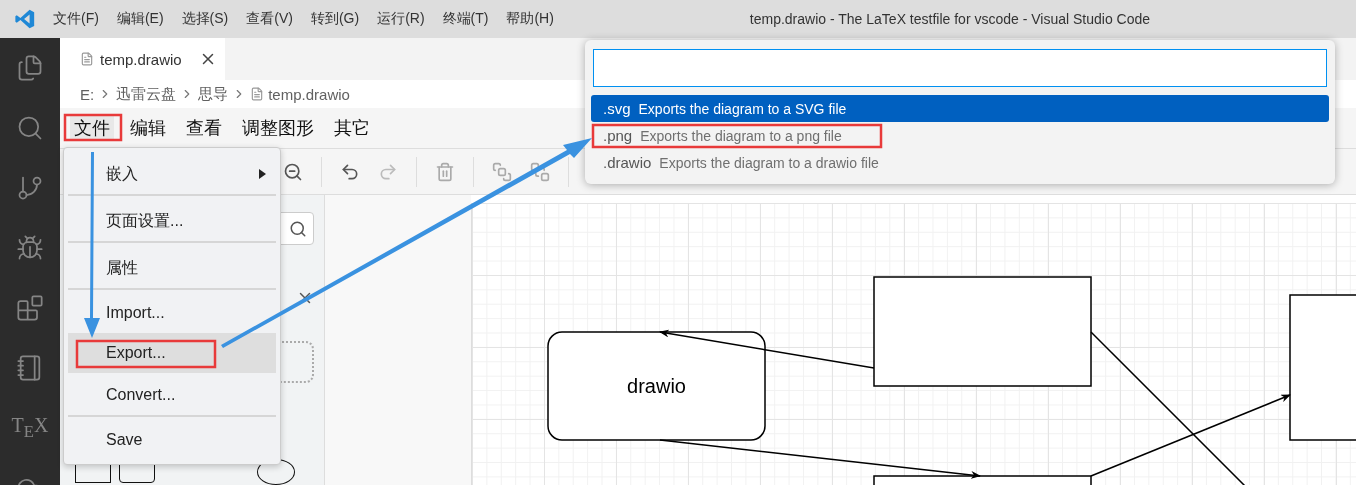 The width and height of the screenshot is (1356, 485). What do you see at coordinates (627, 162) in the screenshot?
I see `option-extension: .drawio` at bounding box center [627, 162].